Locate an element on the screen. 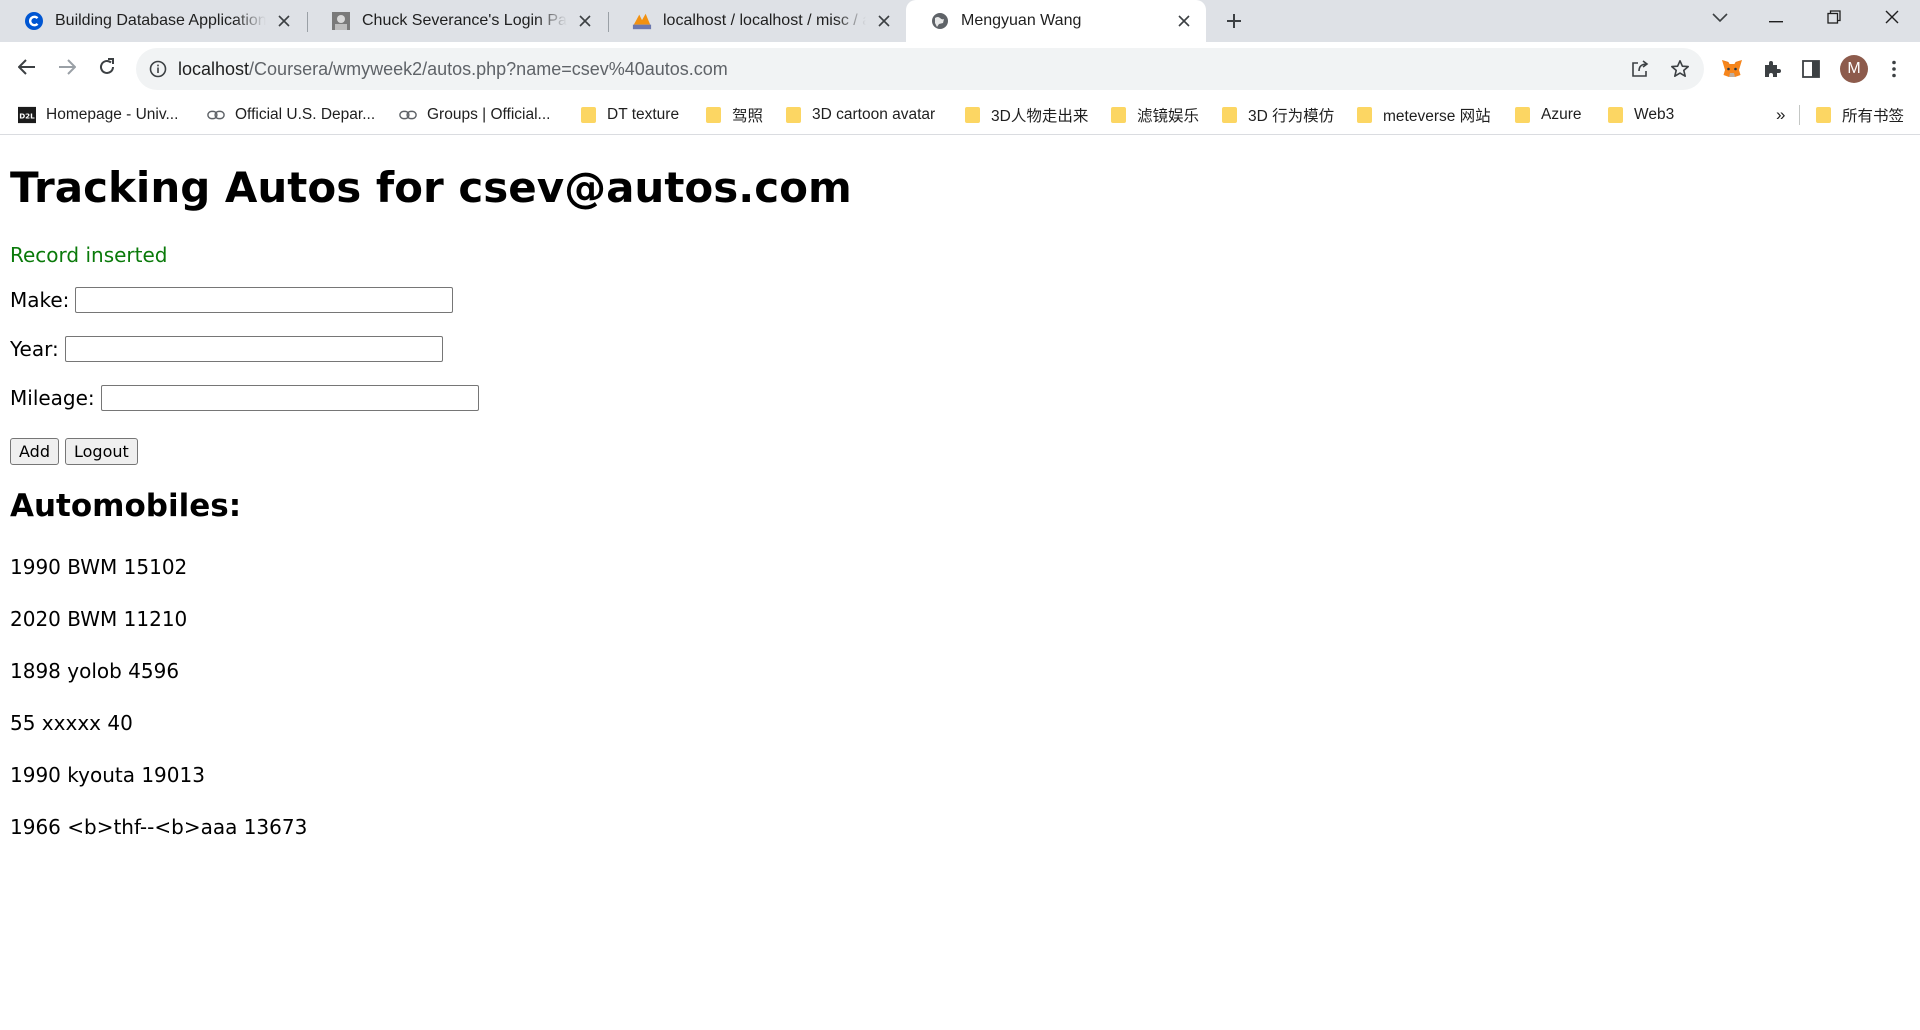 This screenshot has width=1920, height=1030. reload-button is located at coordinates (107, 69).